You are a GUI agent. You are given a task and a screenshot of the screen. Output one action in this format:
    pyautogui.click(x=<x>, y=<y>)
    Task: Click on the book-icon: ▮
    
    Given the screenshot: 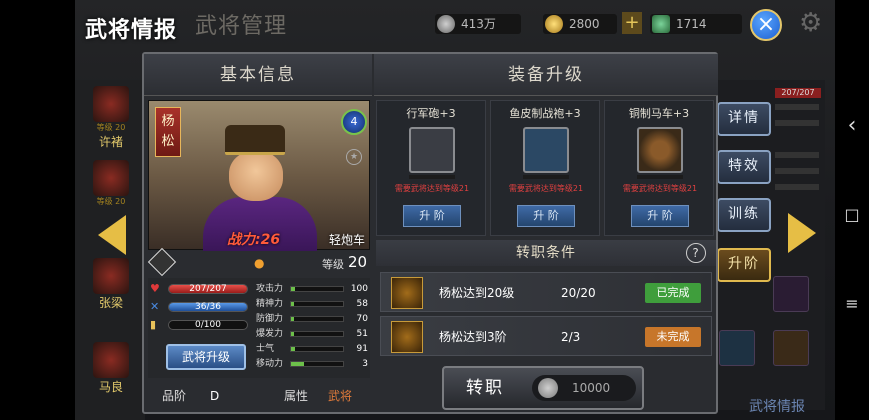 What is the action you would take?
    pyautogui.click(x=153, y=324)
    